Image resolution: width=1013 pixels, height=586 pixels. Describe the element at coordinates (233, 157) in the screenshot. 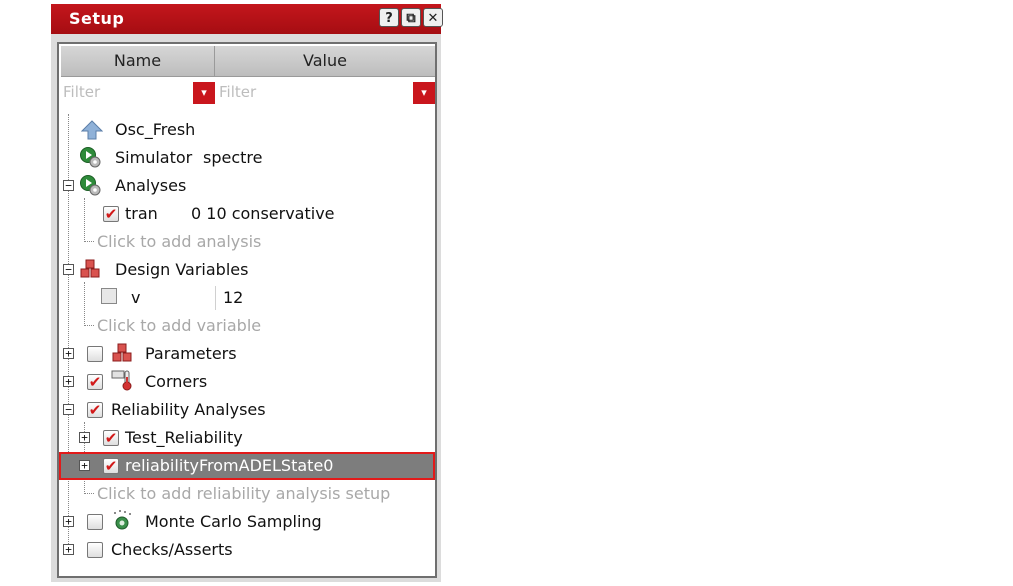

I see `tree-item-value: spectre` at that location.